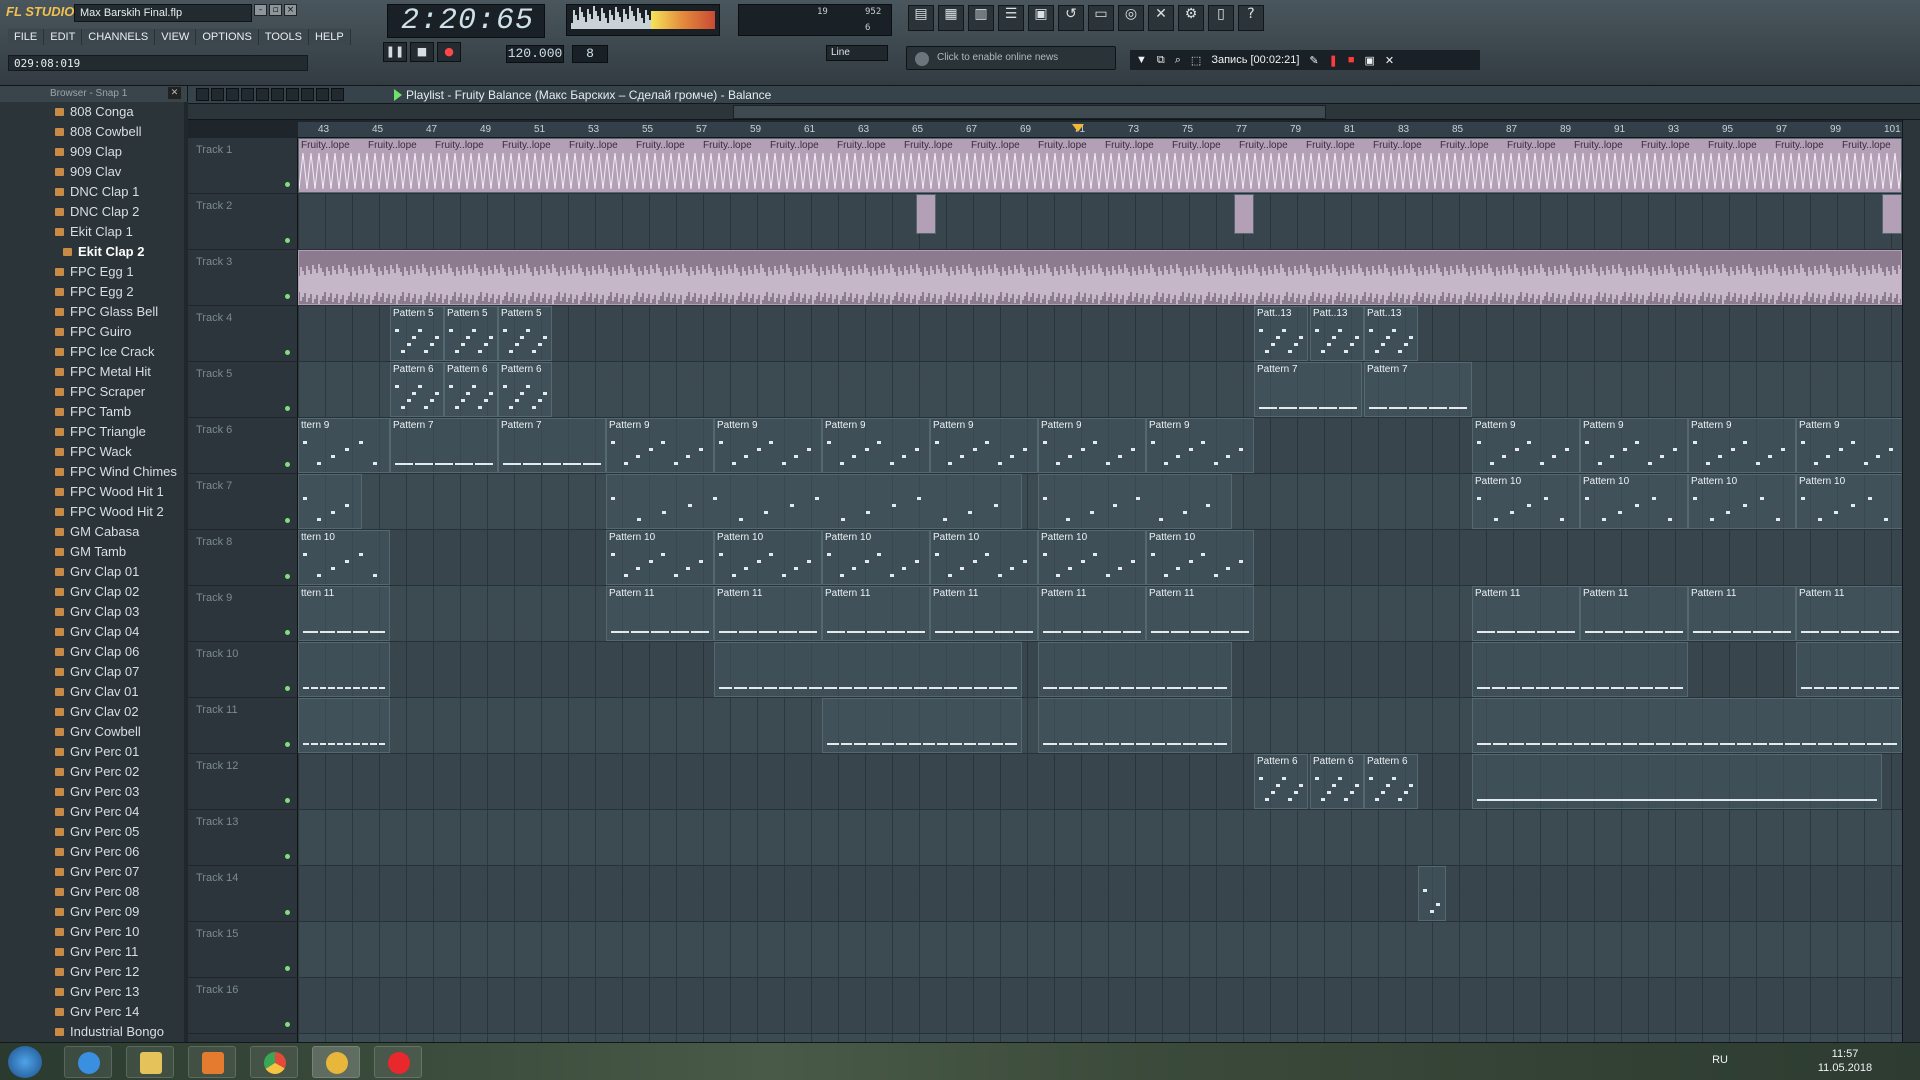 The width and height of the screenshot is (1920, 1080). Describe the element at coordinates (92, 732) in the screenshot. I see `browser-item: Grv Cowbell` at that location.